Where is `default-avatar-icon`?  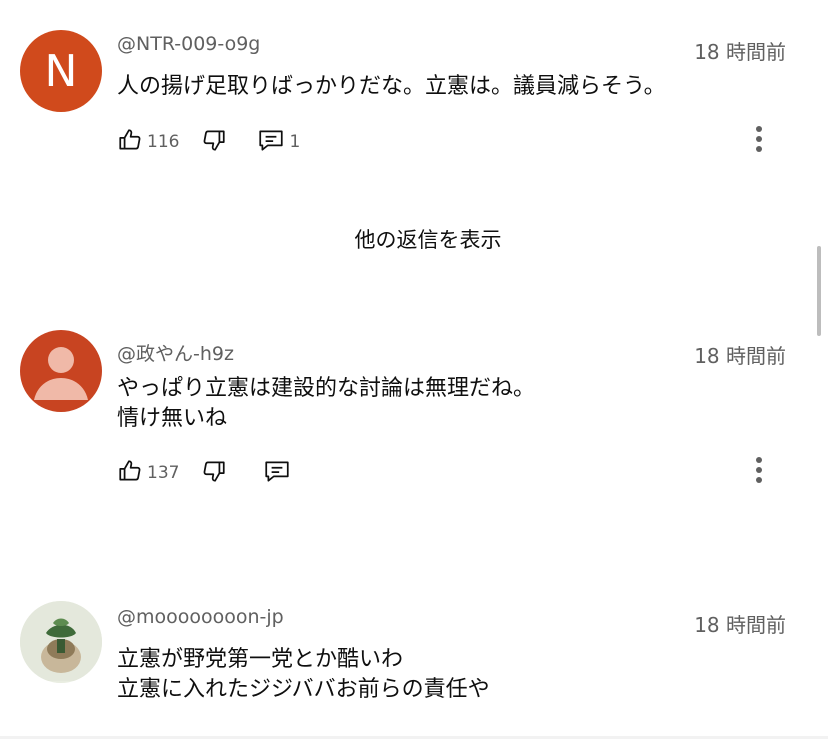
default-avatar-icon is located at coordinates (61, 371).